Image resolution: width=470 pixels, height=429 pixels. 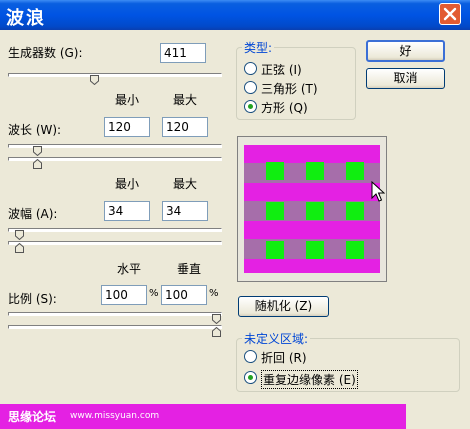 What do you see at coordinates (185, 100) in the screenshot?
I see `wavelength-max-header: 最大` at bounding box center [185, 100].